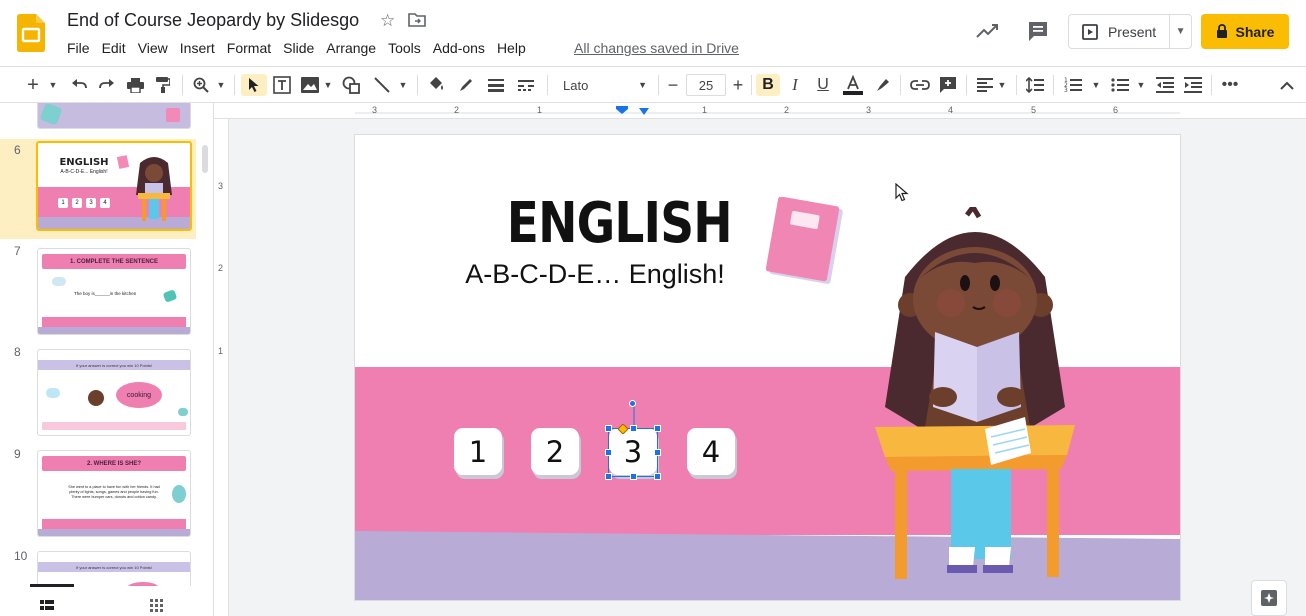 This screenshot has width=1306, height=616. I want to click on answer-button-4: 4, so click(711, 451).